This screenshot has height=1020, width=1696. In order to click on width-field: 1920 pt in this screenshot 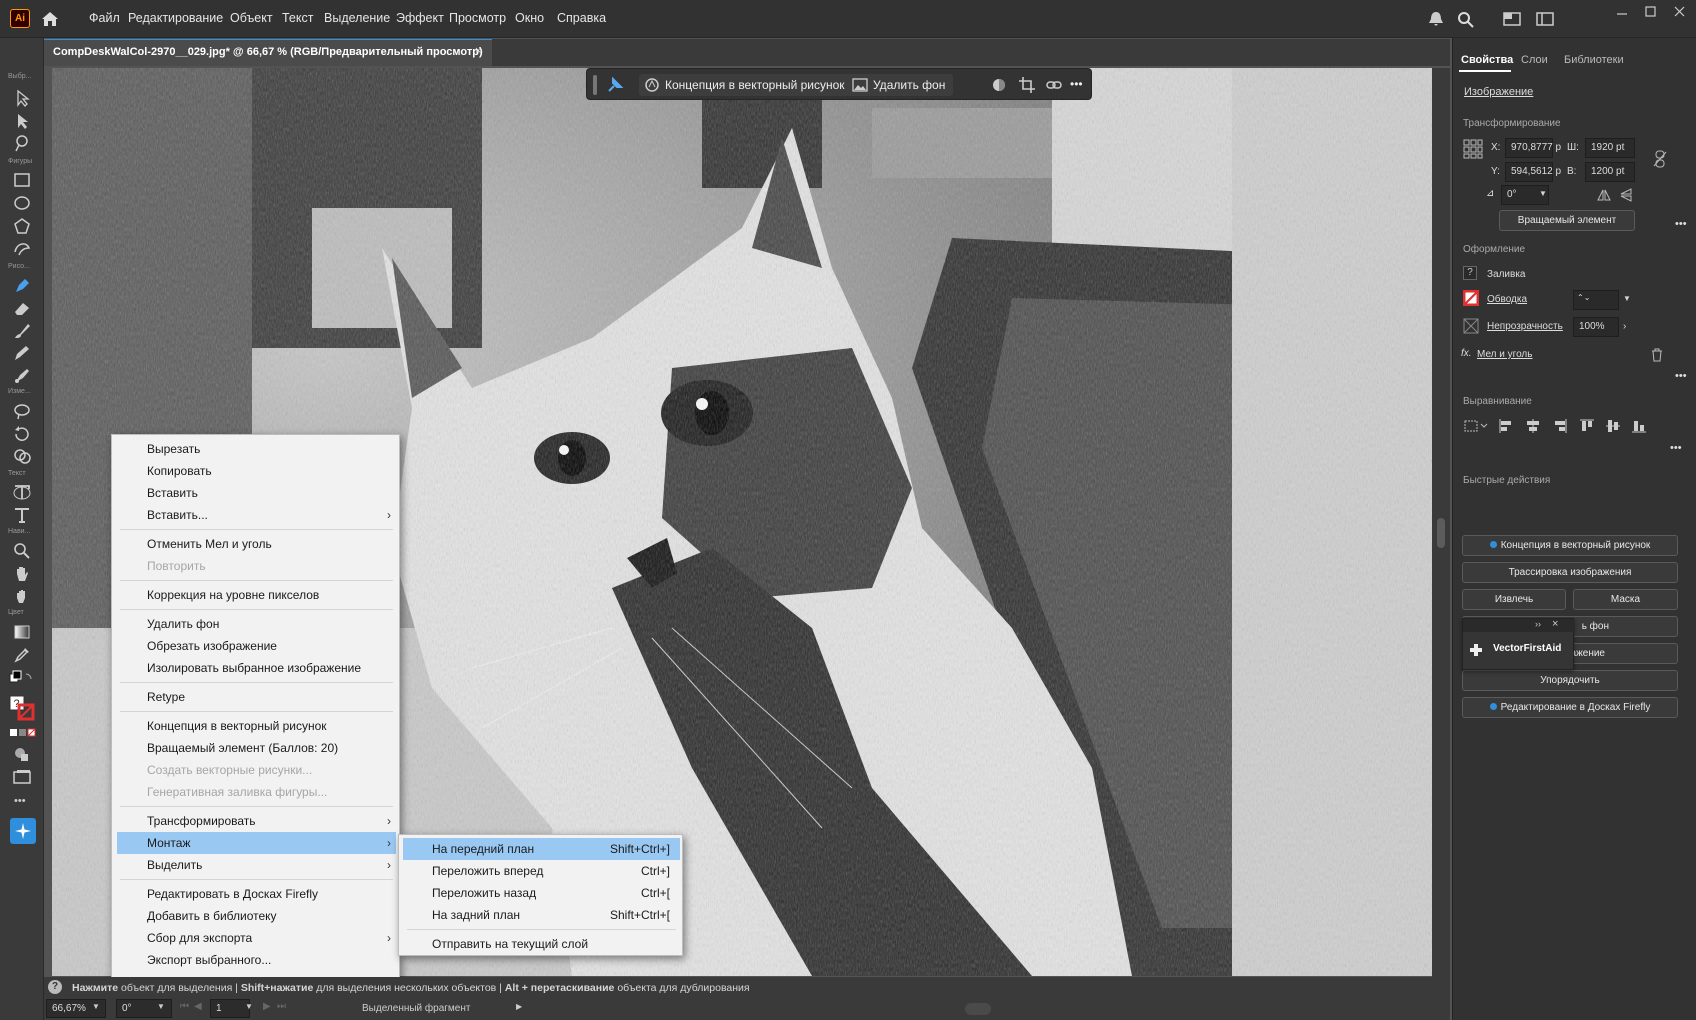, I will do `click(1610, 148)`.